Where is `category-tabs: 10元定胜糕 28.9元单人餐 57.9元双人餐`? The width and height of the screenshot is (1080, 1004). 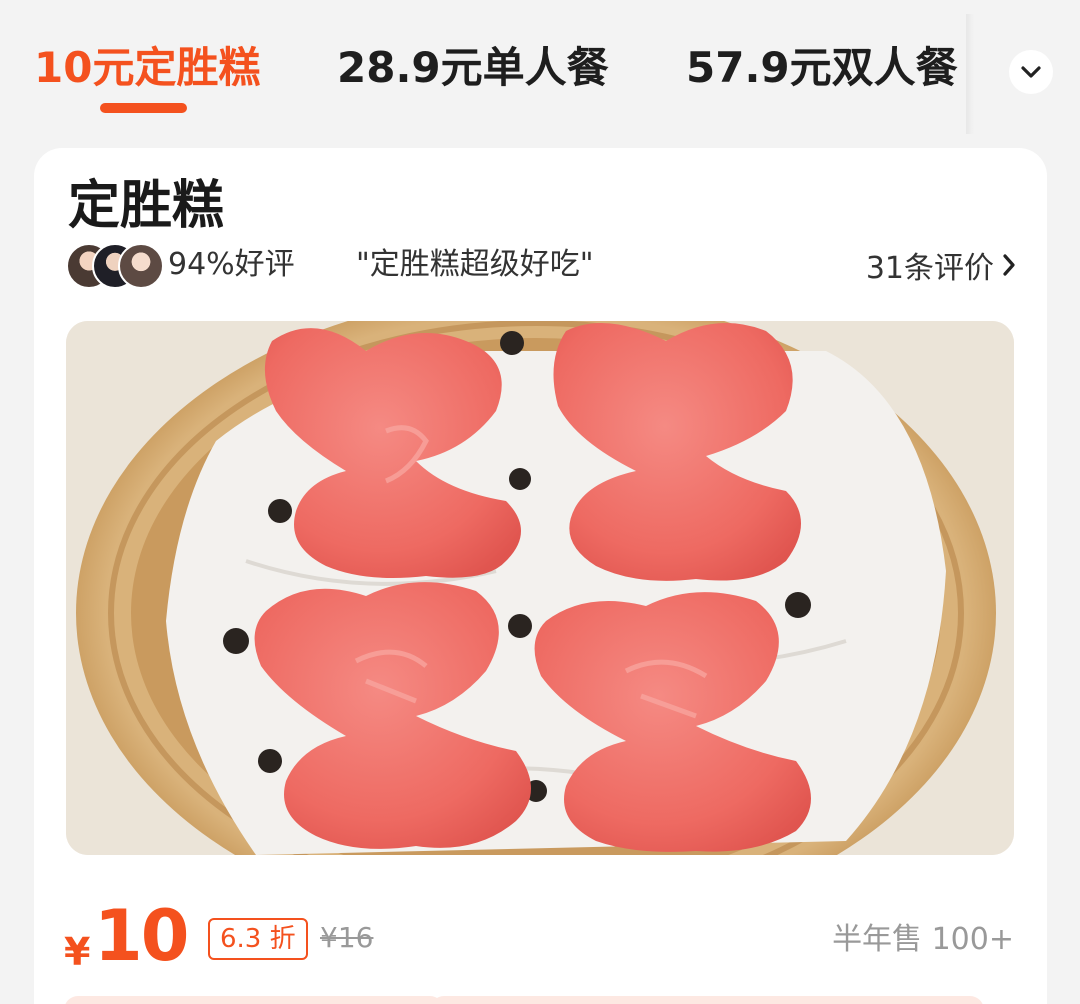
category-tabs: 10元定胜糕 28.9元单人餐 57.9元双人餐 is located at coordinates (540, 67).